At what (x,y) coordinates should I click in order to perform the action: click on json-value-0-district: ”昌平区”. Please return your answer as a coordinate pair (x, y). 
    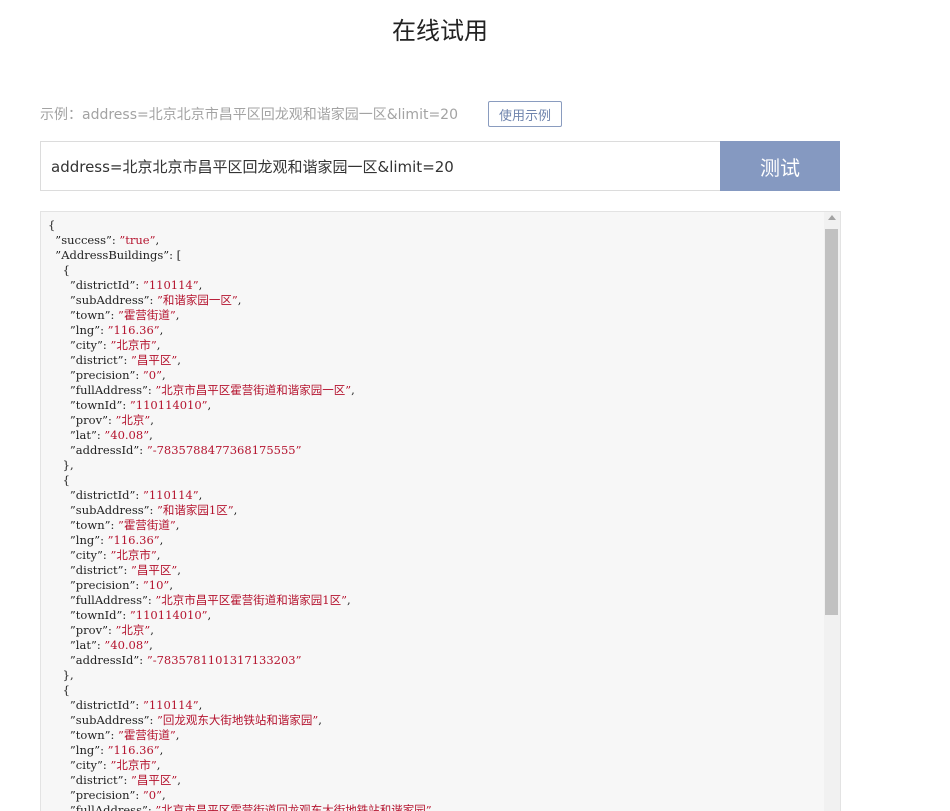
    Looking at the image, I should click on (154, 360).